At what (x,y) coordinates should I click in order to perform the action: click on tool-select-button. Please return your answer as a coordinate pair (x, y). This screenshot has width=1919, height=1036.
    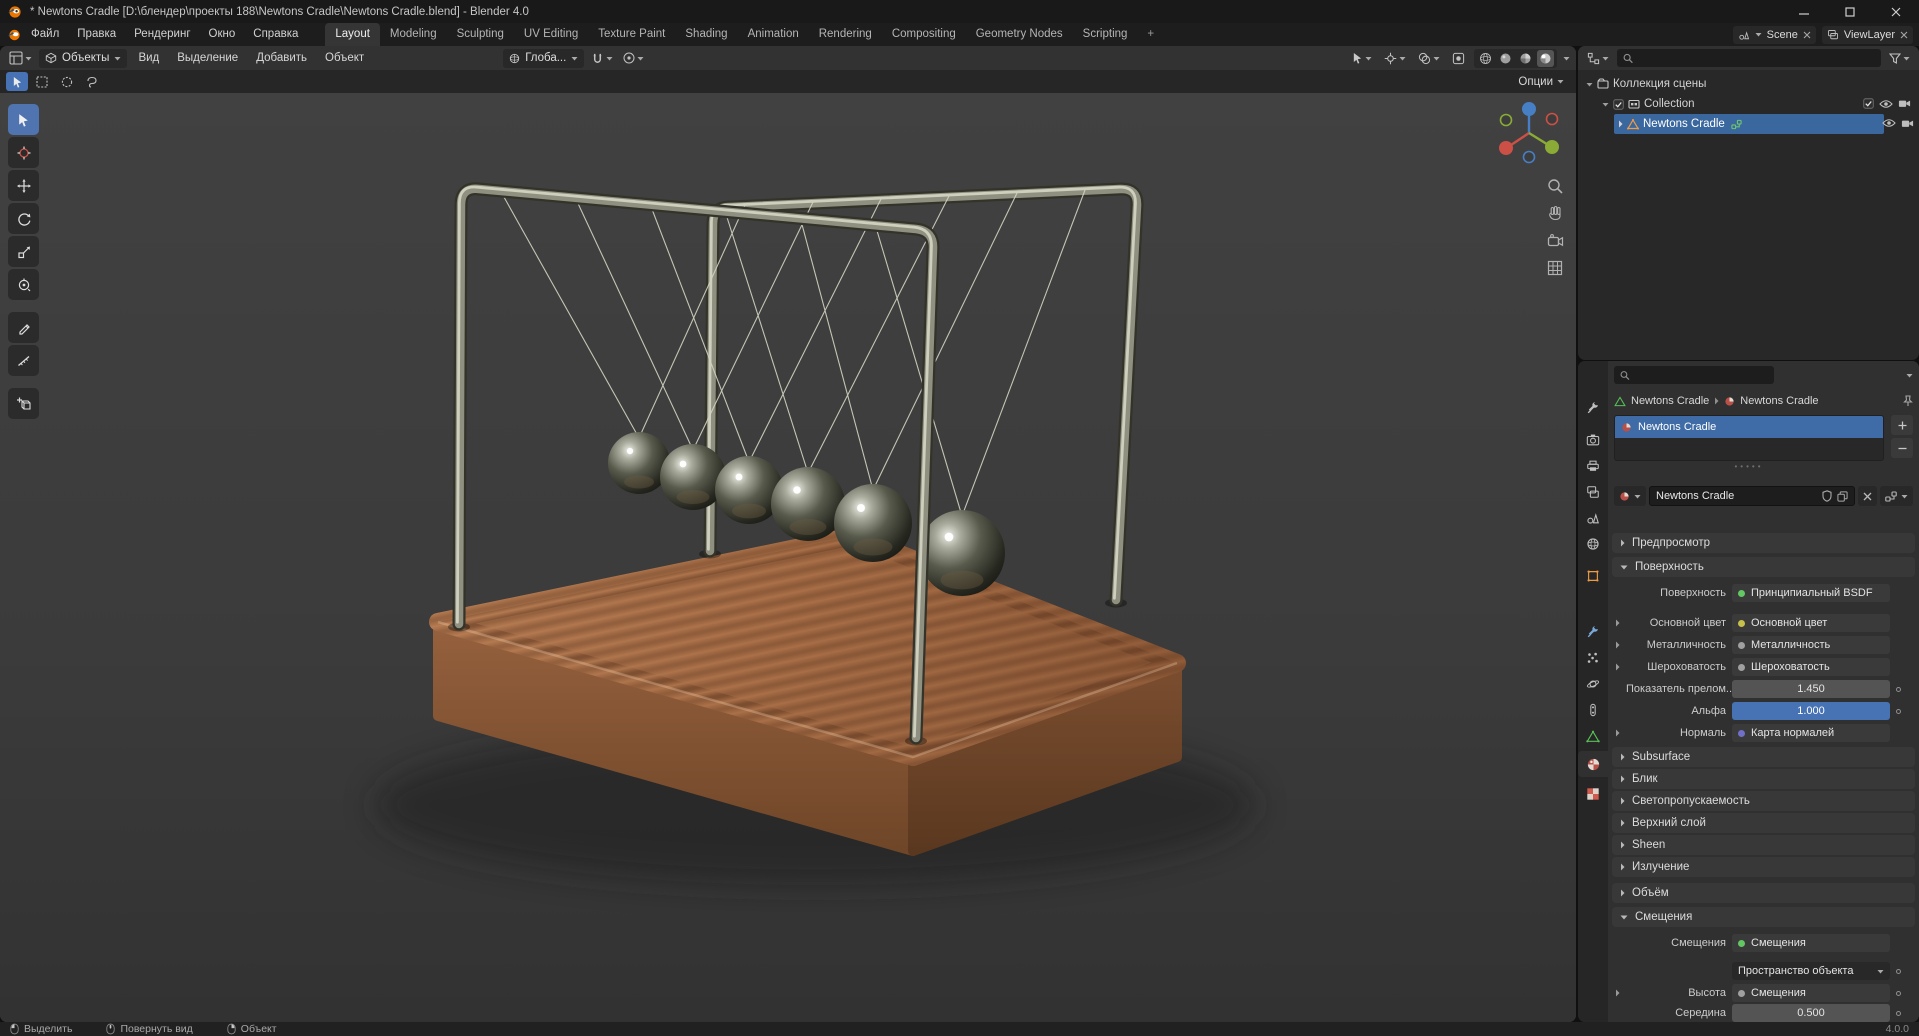
    Looking at the image, I should click on (23, 119).